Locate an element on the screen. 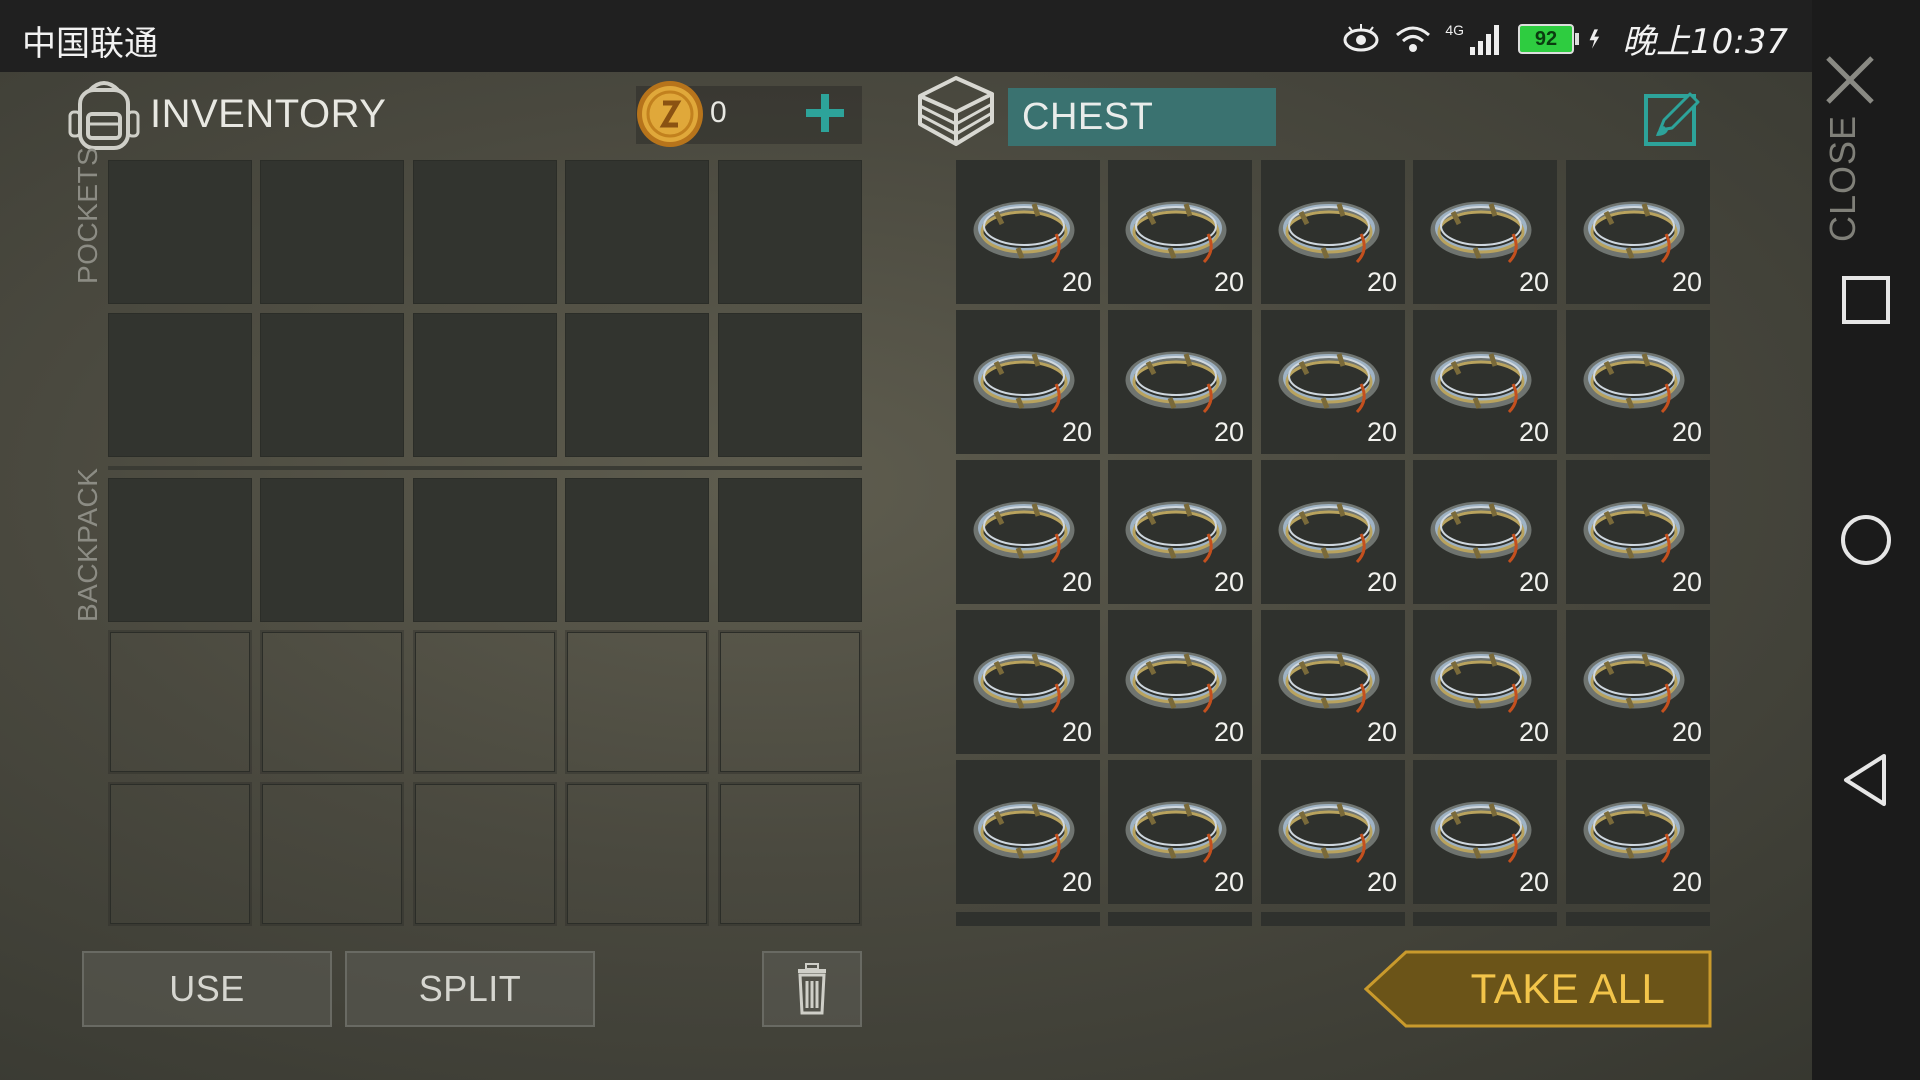 This screenshot has height=1080, width=1920. use-button: USE is located at coordinates (207, 989).